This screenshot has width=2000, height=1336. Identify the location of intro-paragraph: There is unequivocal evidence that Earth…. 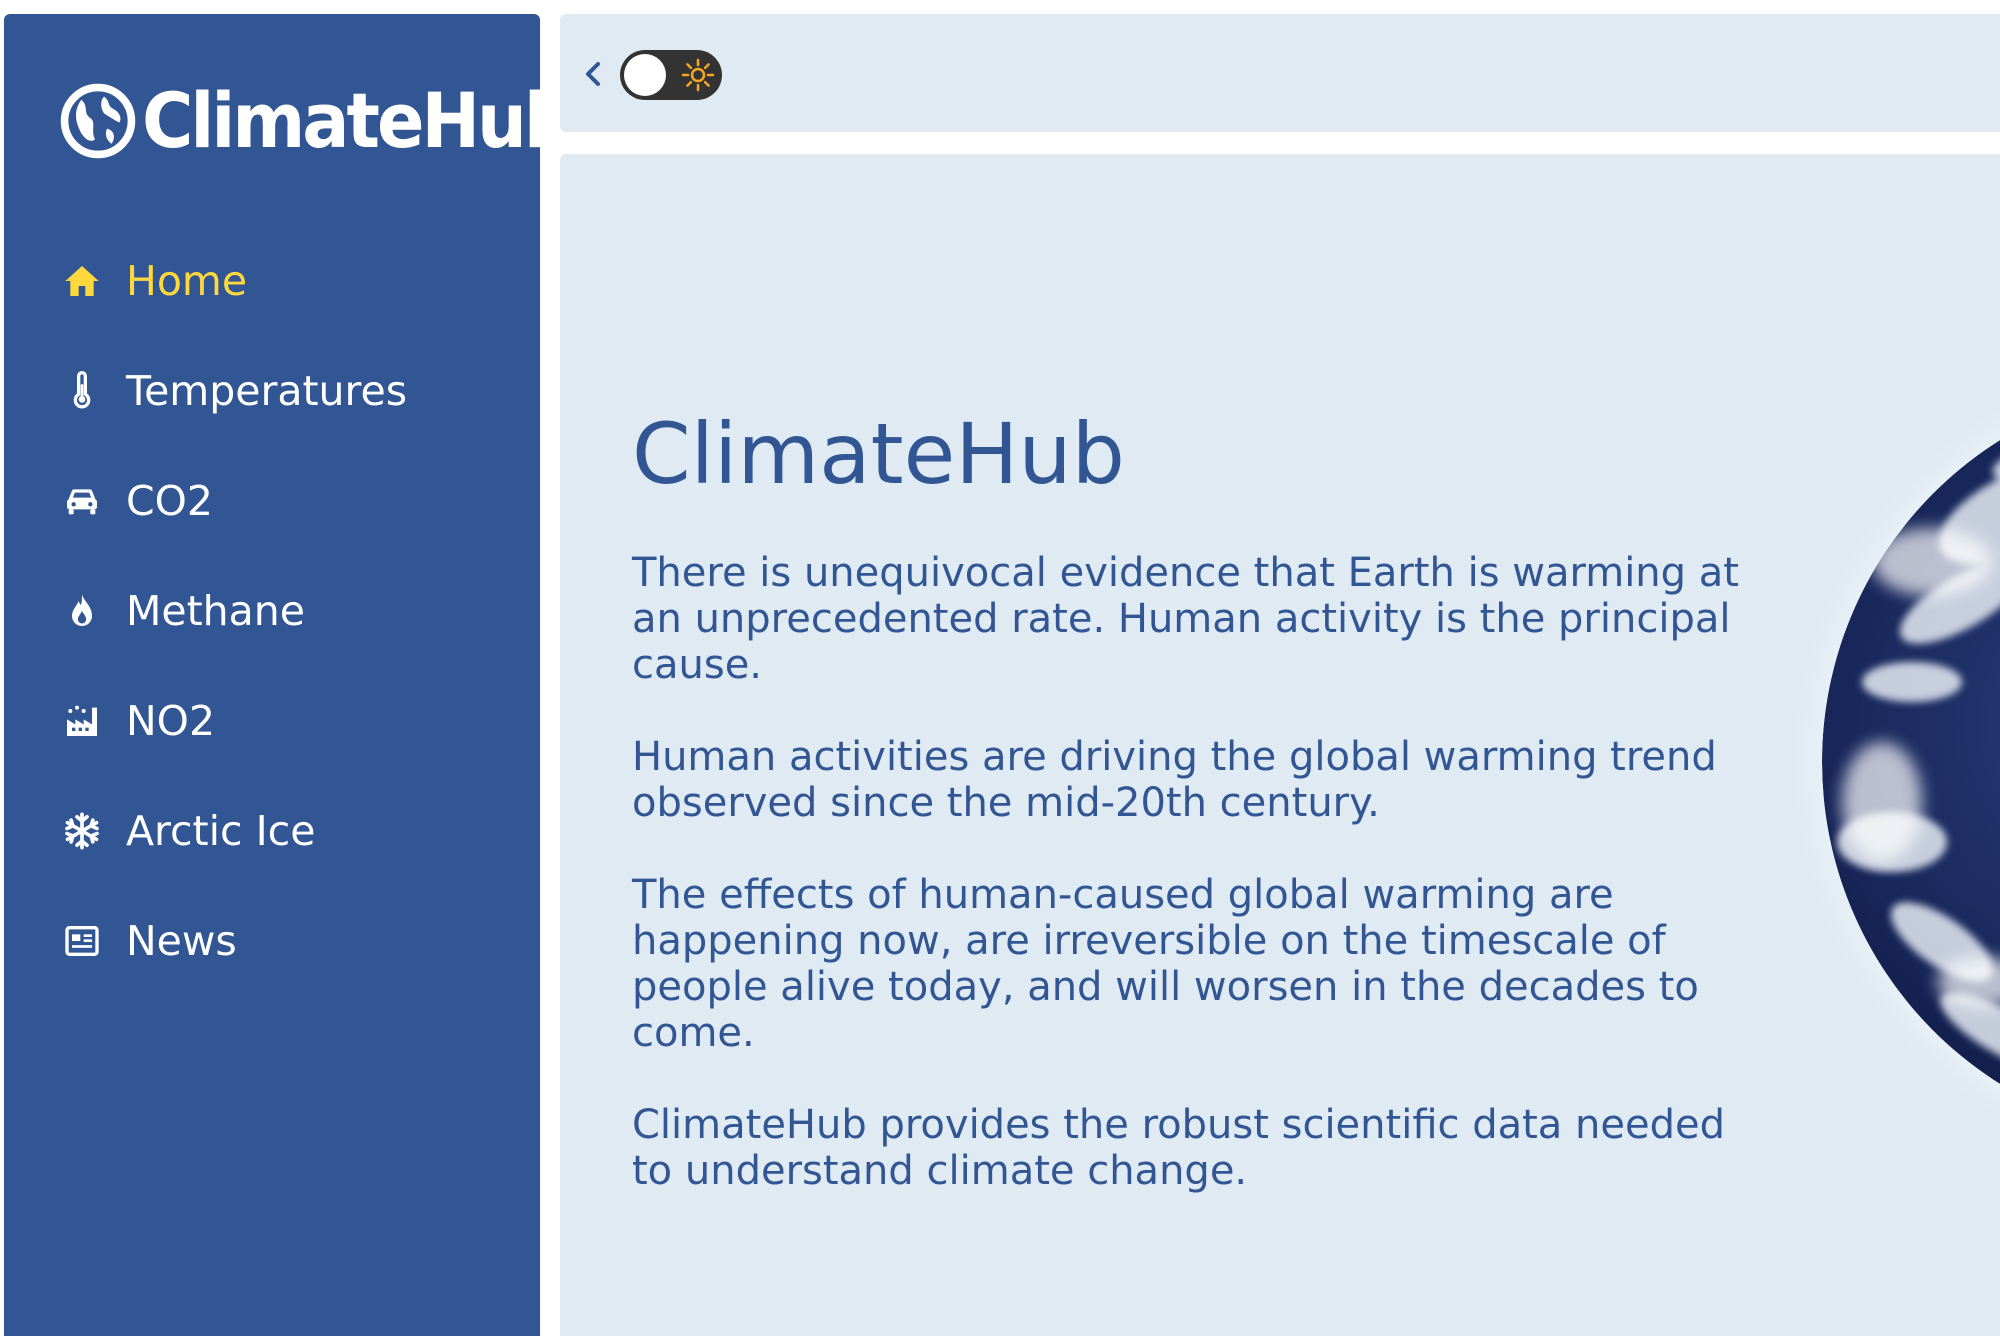
(1185, 619).